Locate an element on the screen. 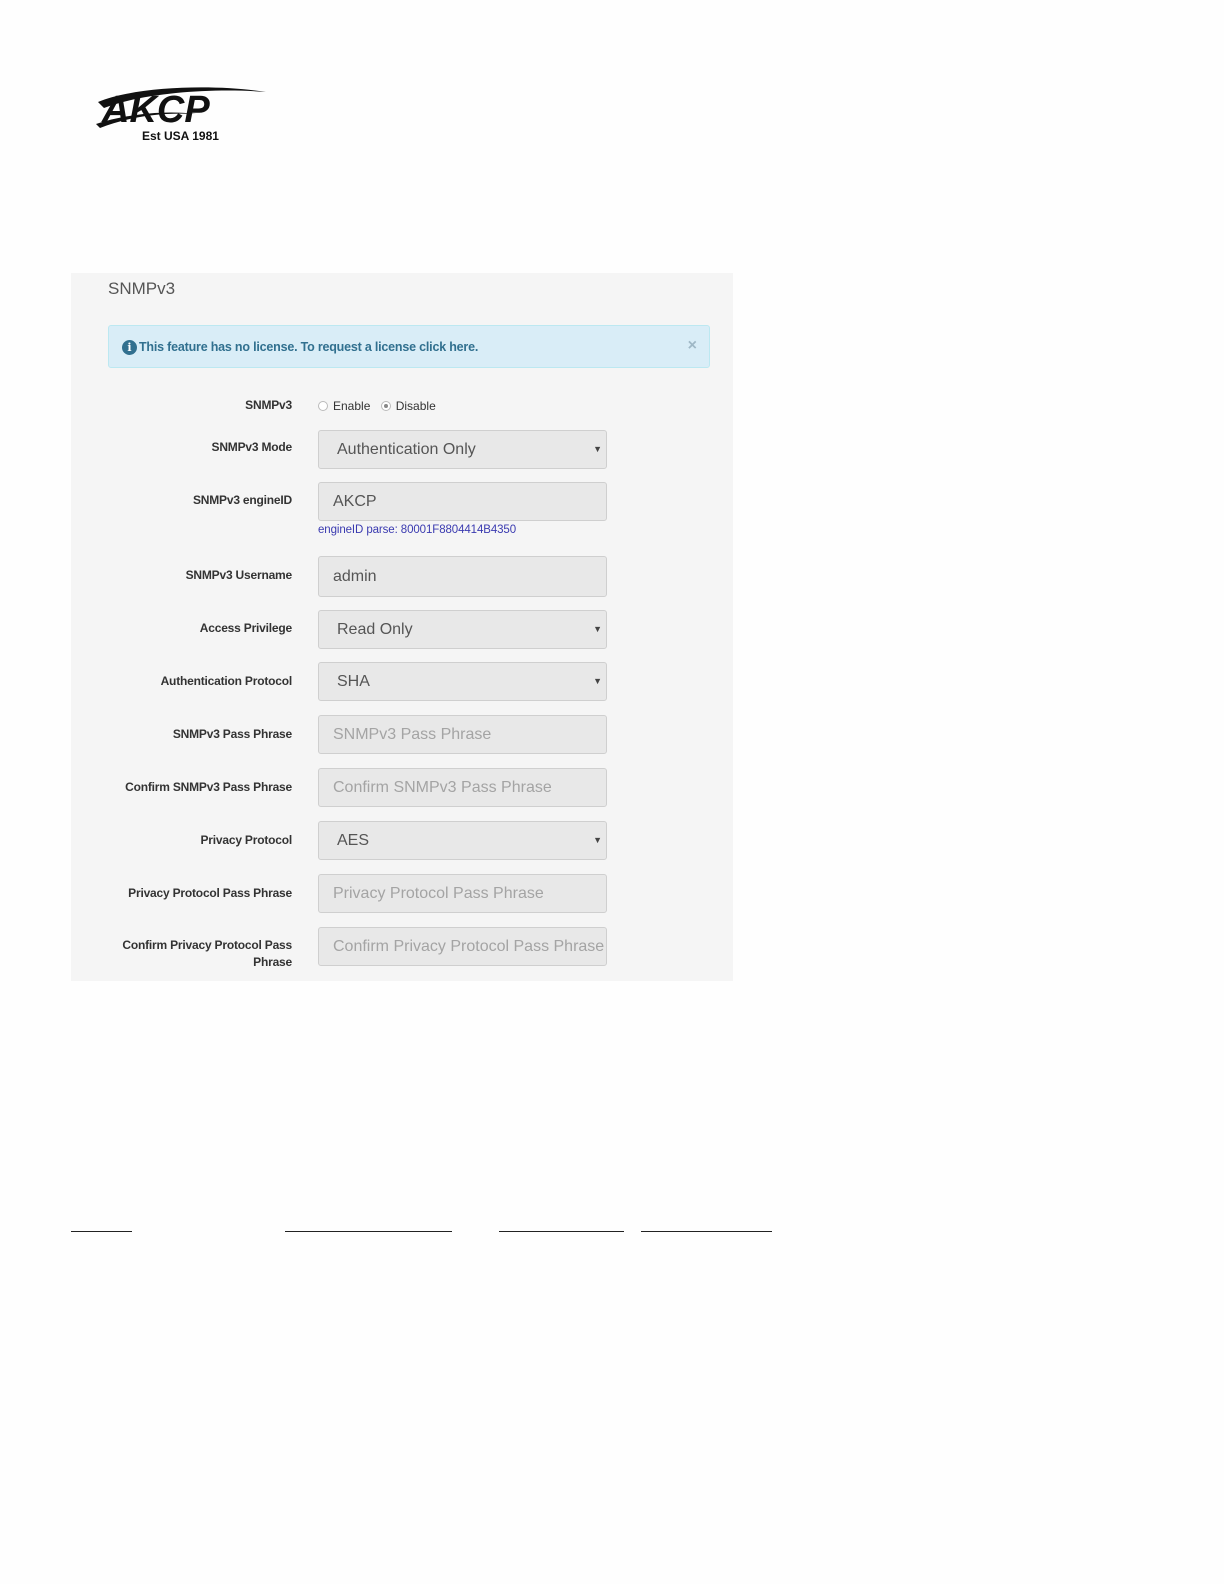 The height and width of the screenshot is (1584, 1224). username-label: SNMPv3 Username is located at coordinates (239, 575).